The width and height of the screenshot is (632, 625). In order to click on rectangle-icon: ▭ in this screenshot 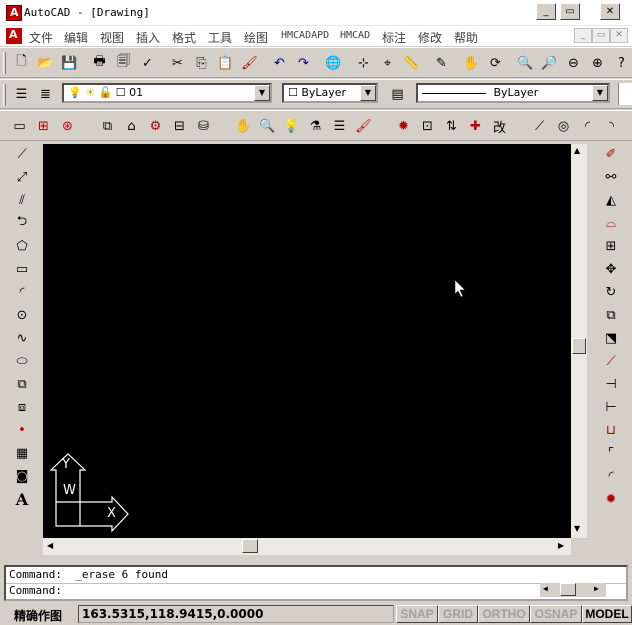, I will do `click(22, 269)`.